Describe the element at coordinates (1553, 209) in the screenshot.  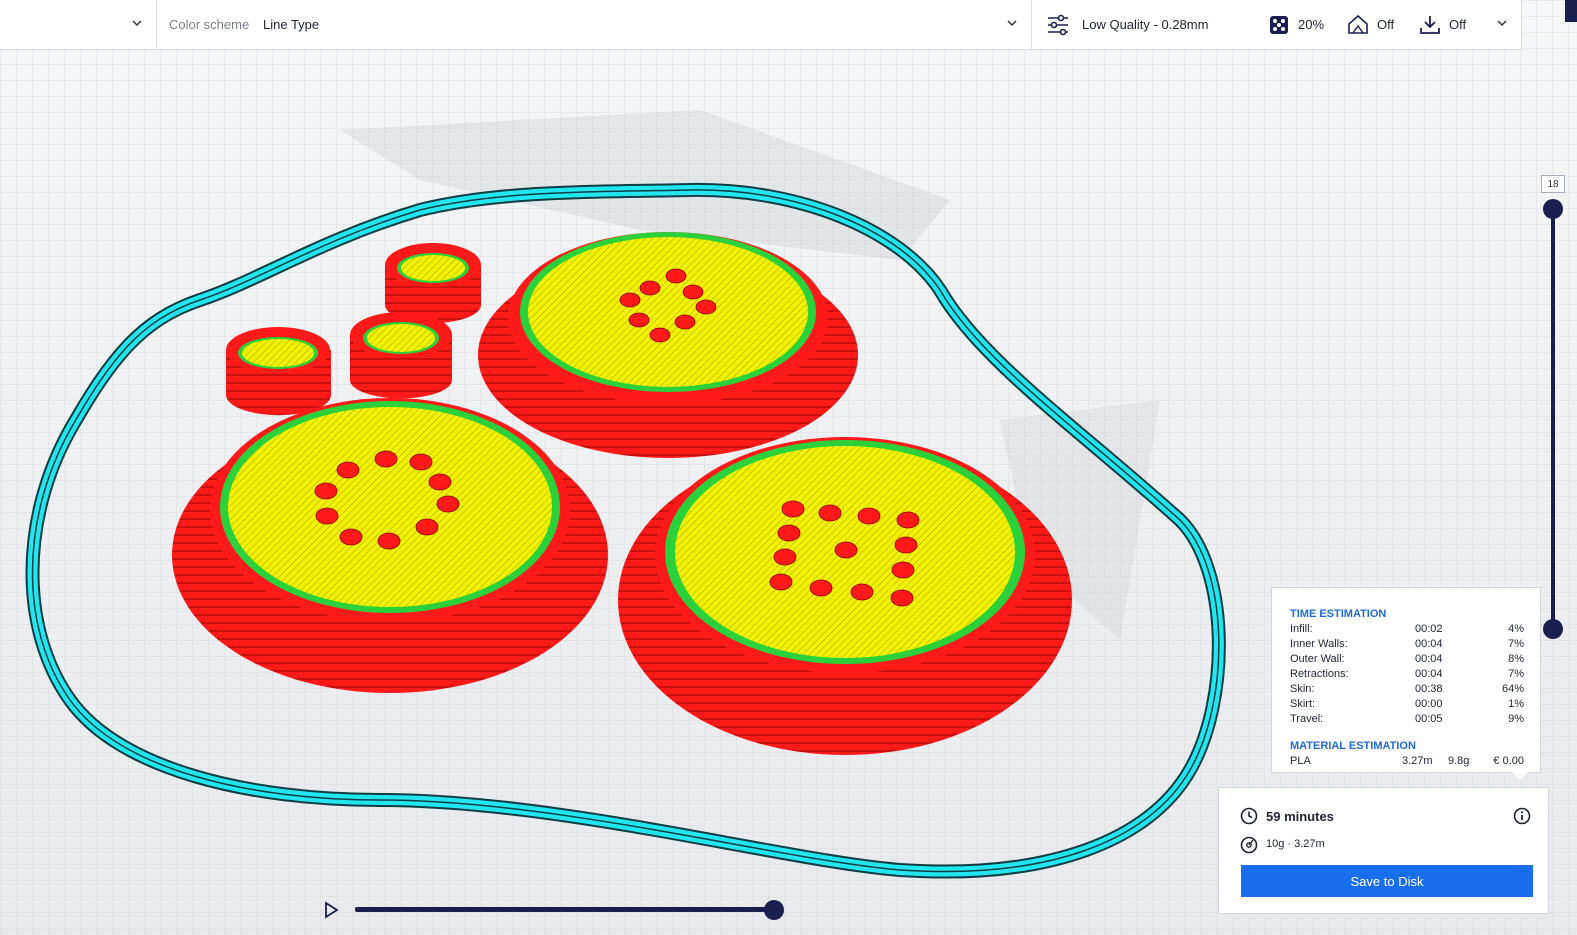
I see `layer-slider-top-handle` at that location.